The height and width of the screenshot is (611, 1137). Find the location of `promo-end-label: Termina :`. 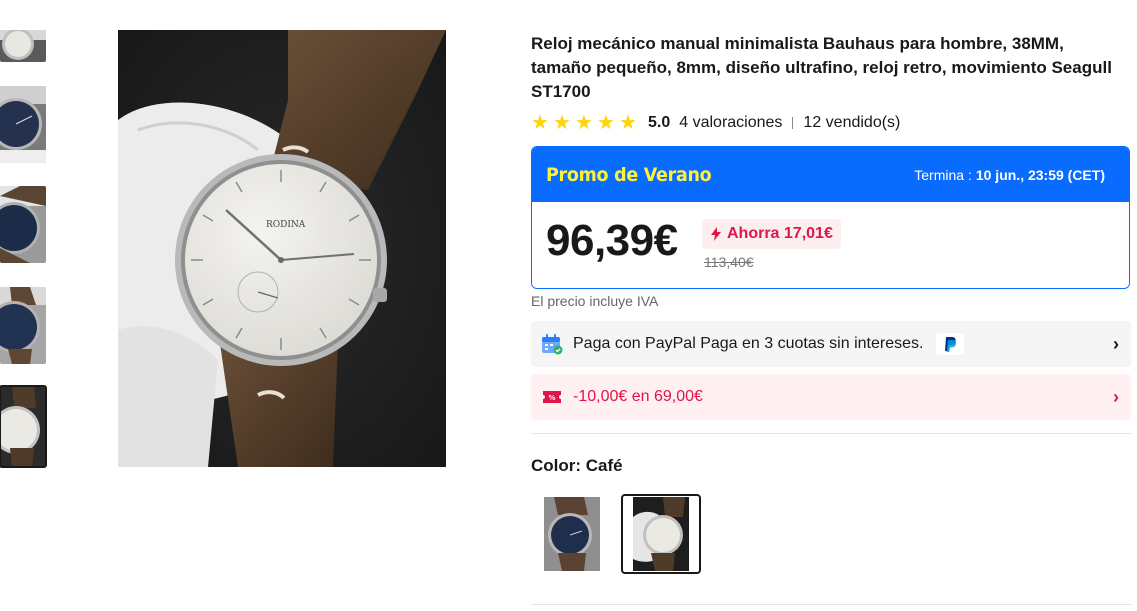

promo-end-label: Termina : is located at coordinates (943, 174).